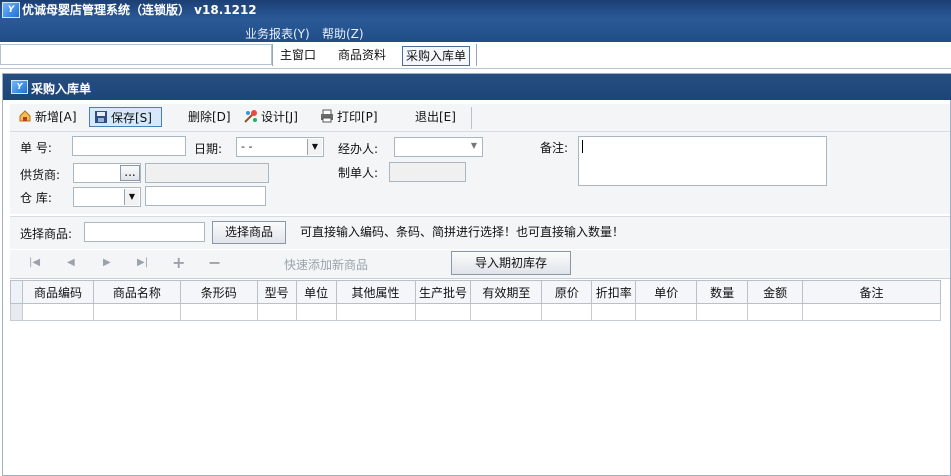 Image resolution: width=951 pixels, height=476 pixels. I want to click on design-button: 设计[J], so click(271, 117).